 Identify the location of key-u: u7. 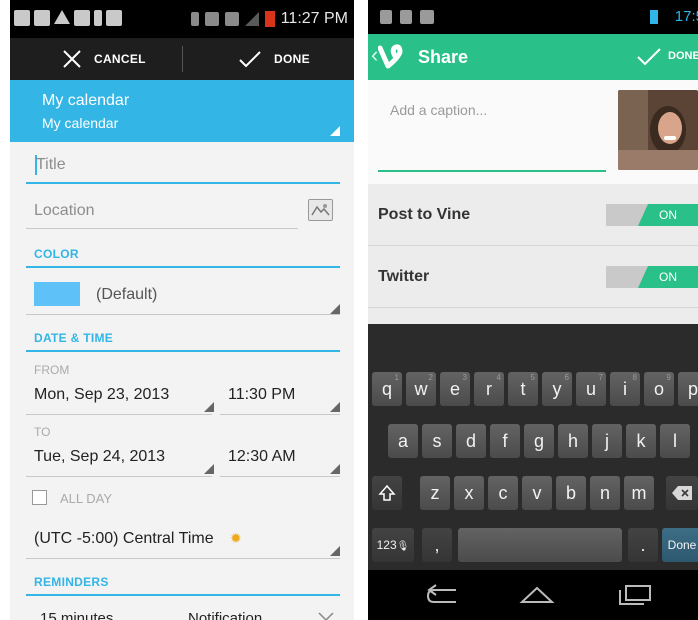
(591, 389).